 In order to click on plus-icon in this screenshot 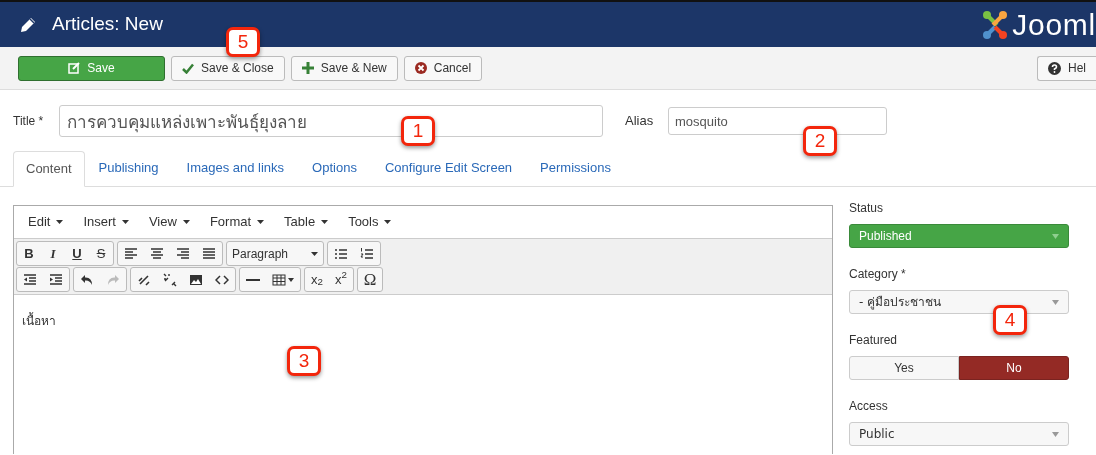, I will do `click(307, 68)`.